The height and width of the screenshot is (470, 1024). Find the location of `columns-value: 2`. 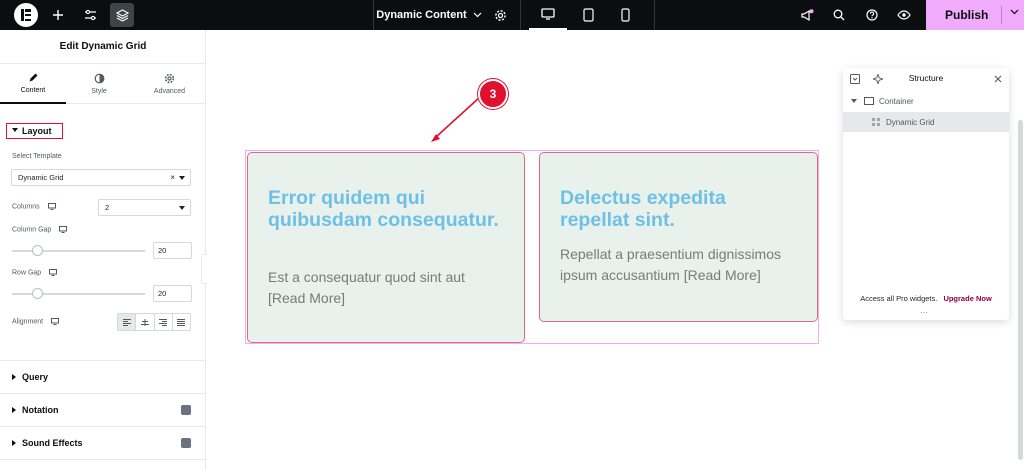

columns-value: 2 is located at coordinates (107, 207).